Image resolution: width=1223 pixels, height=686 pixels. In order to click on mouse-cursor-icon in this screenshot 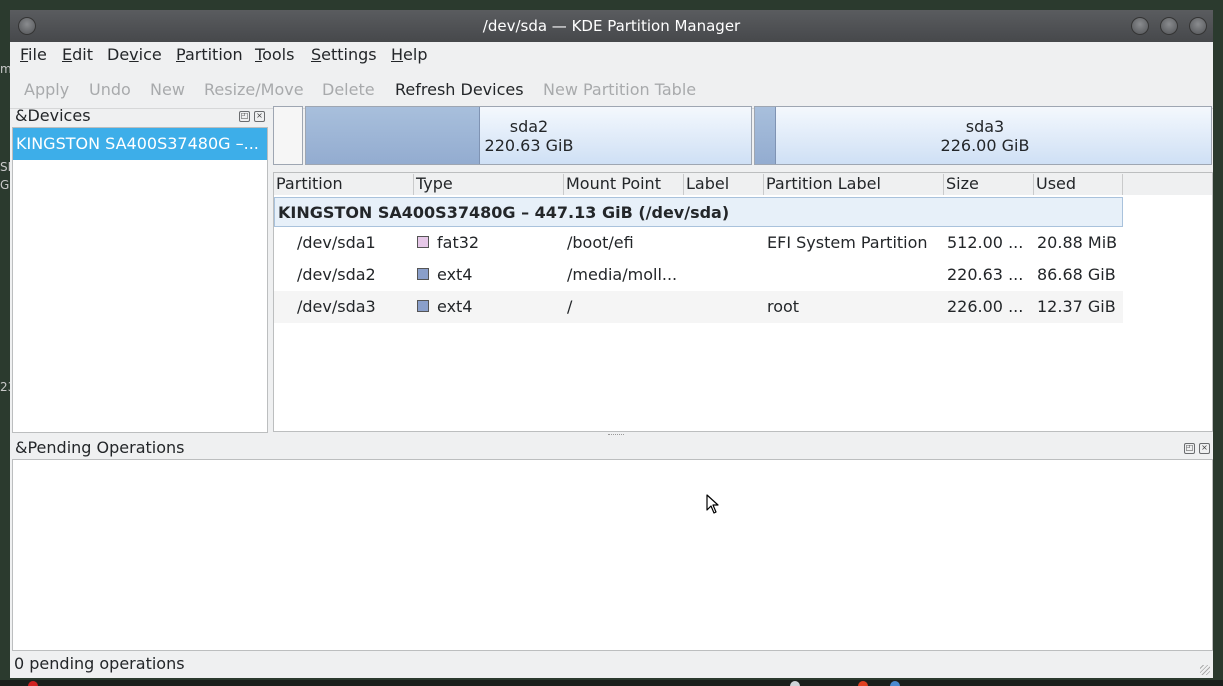, I will do `click(712, 504)`.